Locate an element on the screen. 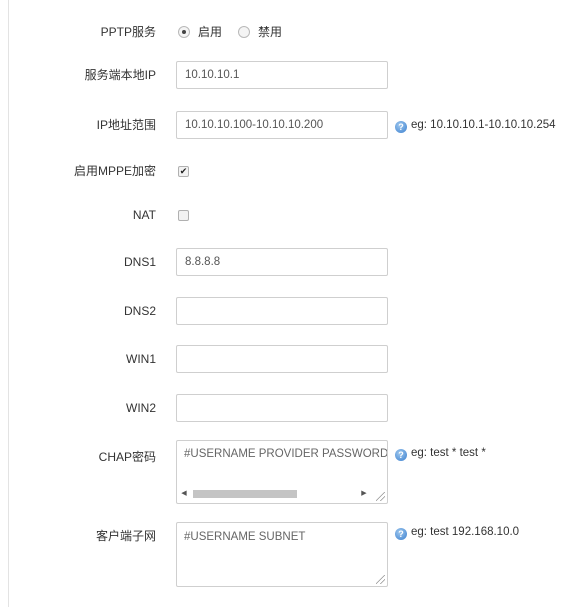  win1-label: WIN1 is located at coordinates (141, 359).